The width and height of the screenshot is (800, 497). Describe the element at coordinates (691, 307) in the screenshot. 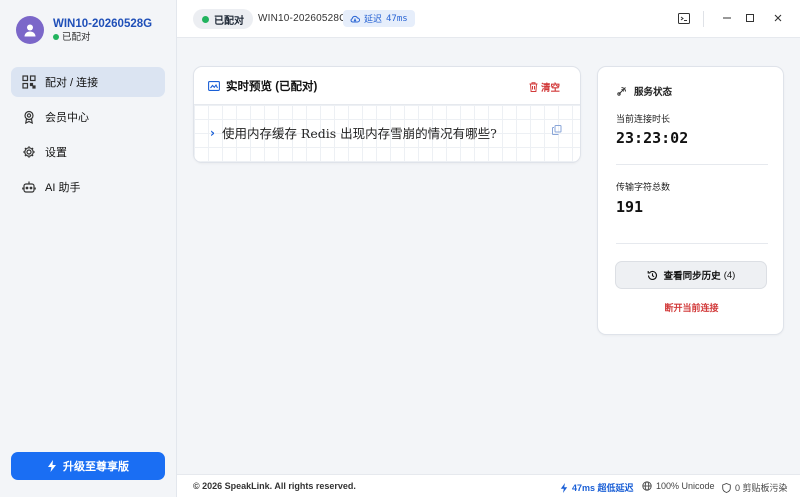

I see `disconnect-link: 断开当前连接` at that location.